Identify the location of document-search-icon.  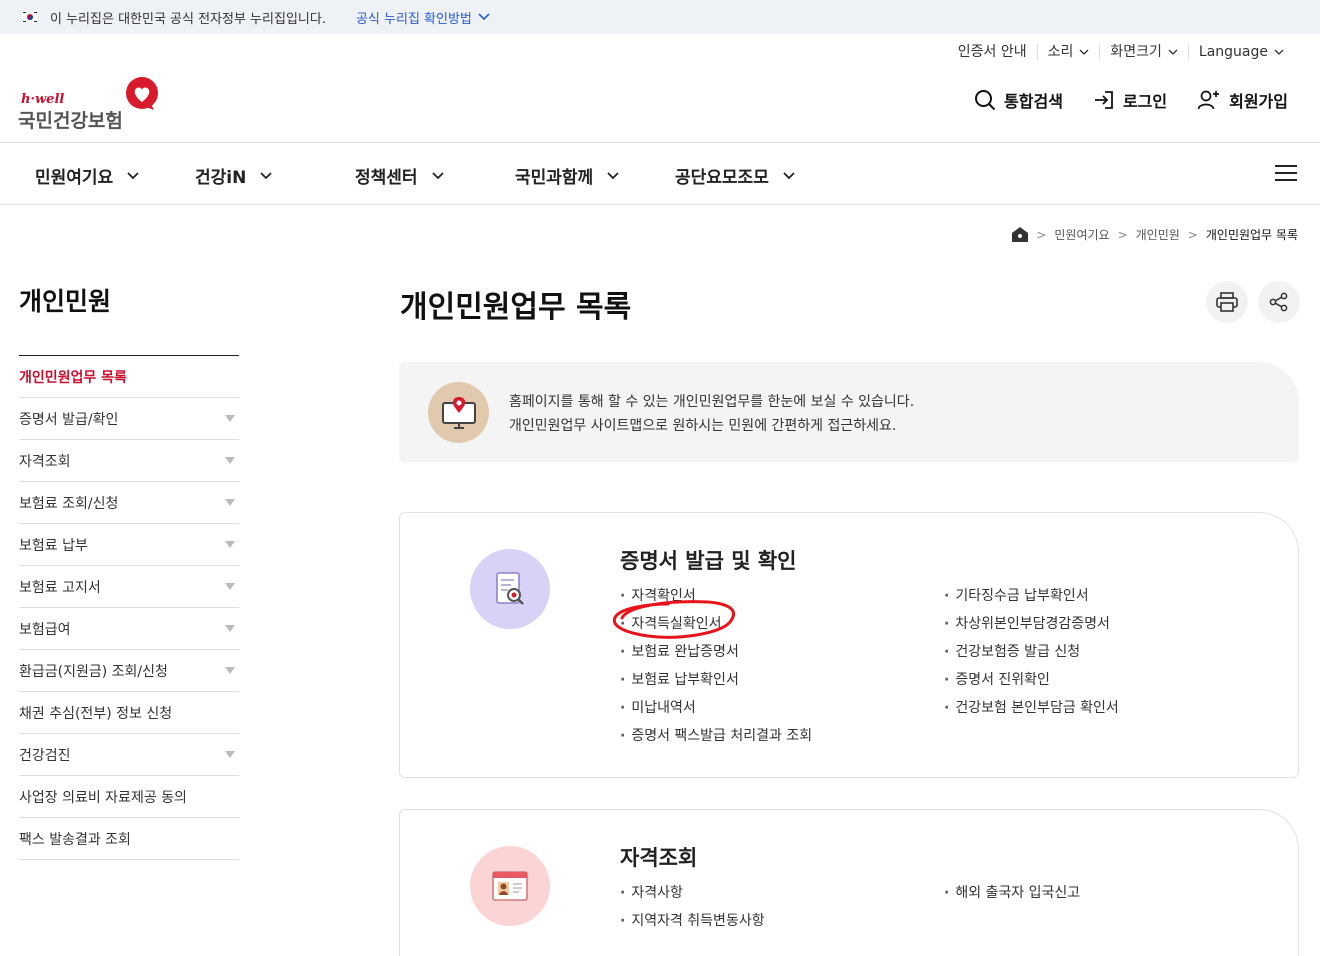
(510, 589).